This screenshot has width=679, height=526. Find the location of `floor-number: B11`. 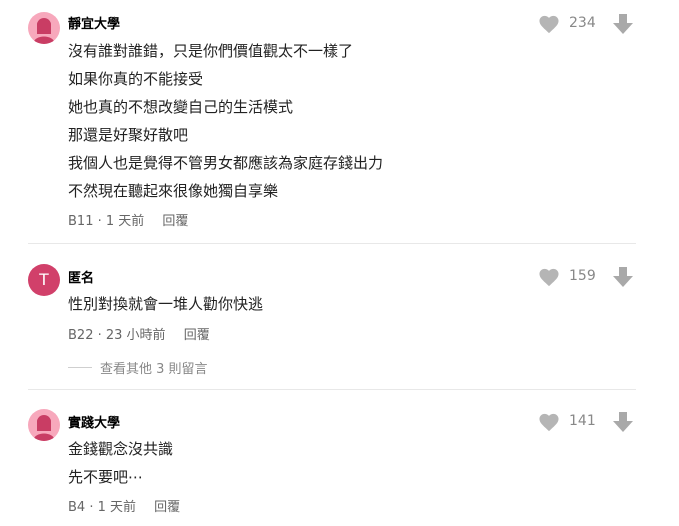

floor-number: B11 is located at coordinates (81, 221).